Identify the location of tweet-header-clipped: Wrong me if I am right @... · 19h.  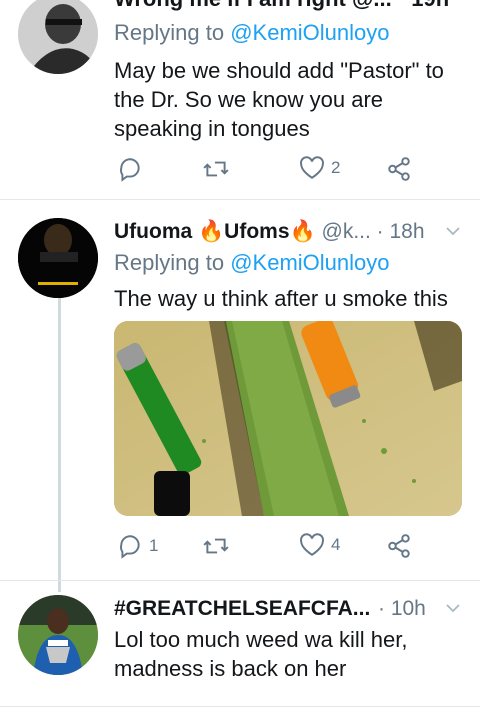
(281, 6).